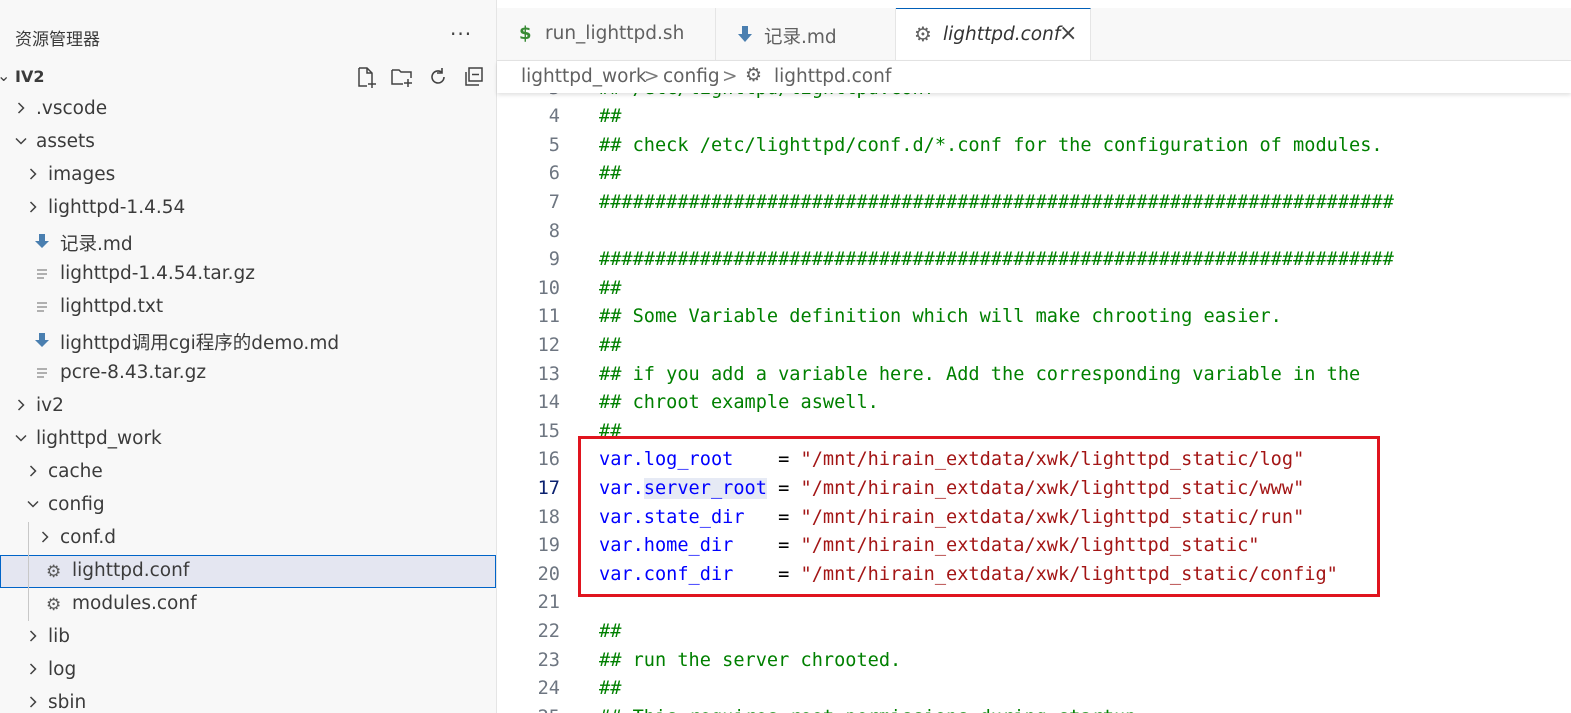 This screenshot has height=713, width=1571. I want to click on tree-file: lighttpd调用cgi程序的demo.md, so click(248, 340).